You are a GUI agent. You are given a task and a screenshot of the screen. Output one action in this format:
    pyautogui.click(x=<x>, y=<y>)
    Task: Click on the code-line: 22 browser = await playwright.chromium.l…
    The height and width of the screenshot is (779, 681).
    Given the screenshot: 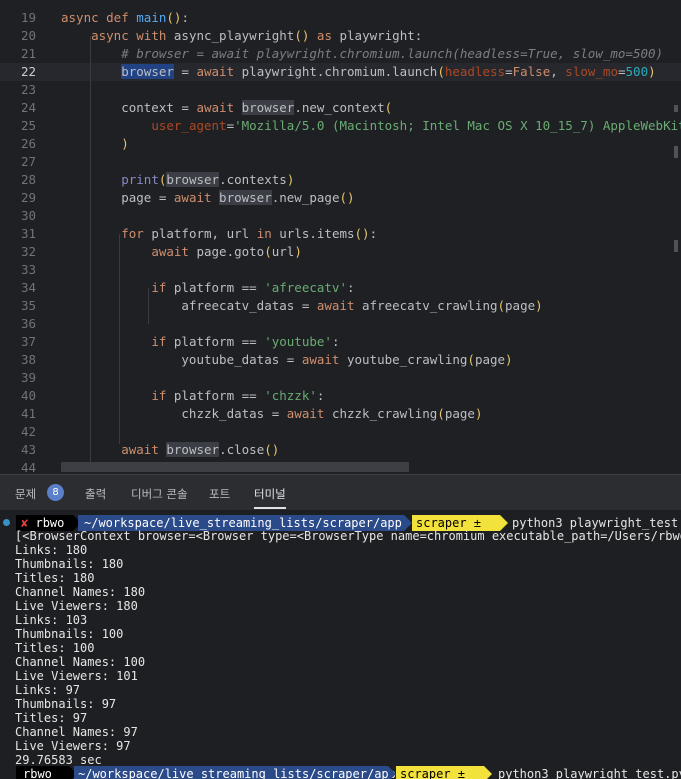 What is the action you would take?
    pyautogui.click(x=340, y=72)
    